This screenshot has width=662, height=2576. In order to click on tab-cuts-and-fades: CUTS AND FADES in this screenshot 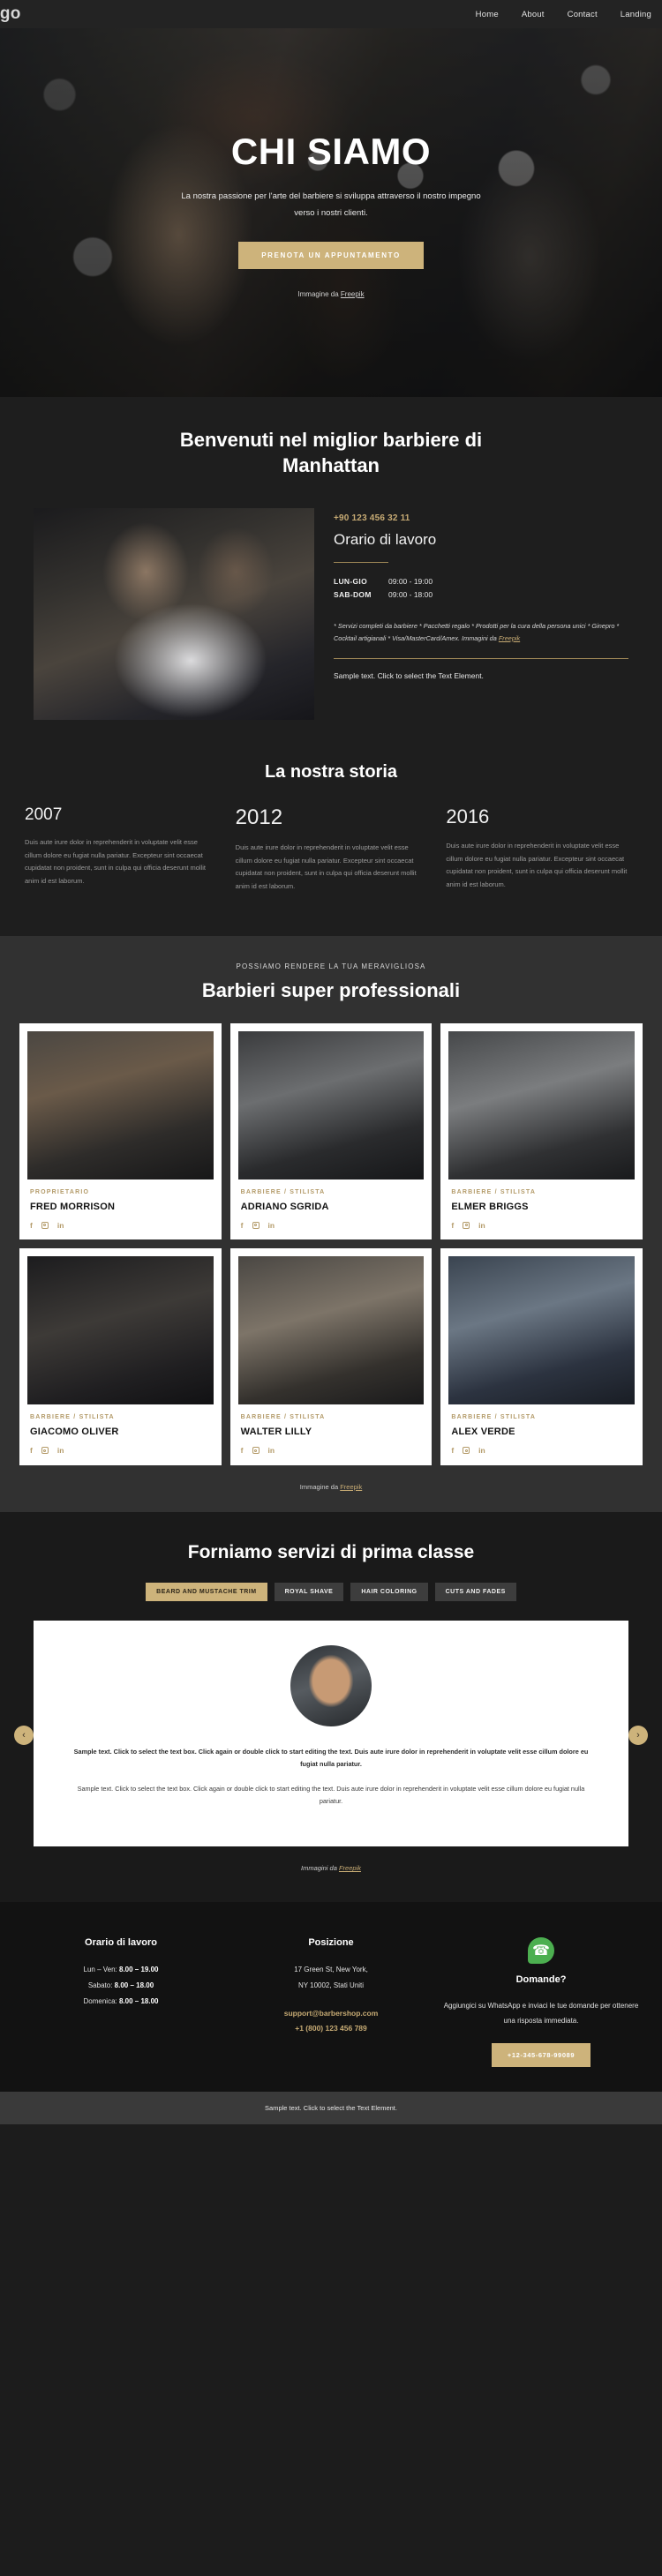, I will do `click(475, 1592)`.